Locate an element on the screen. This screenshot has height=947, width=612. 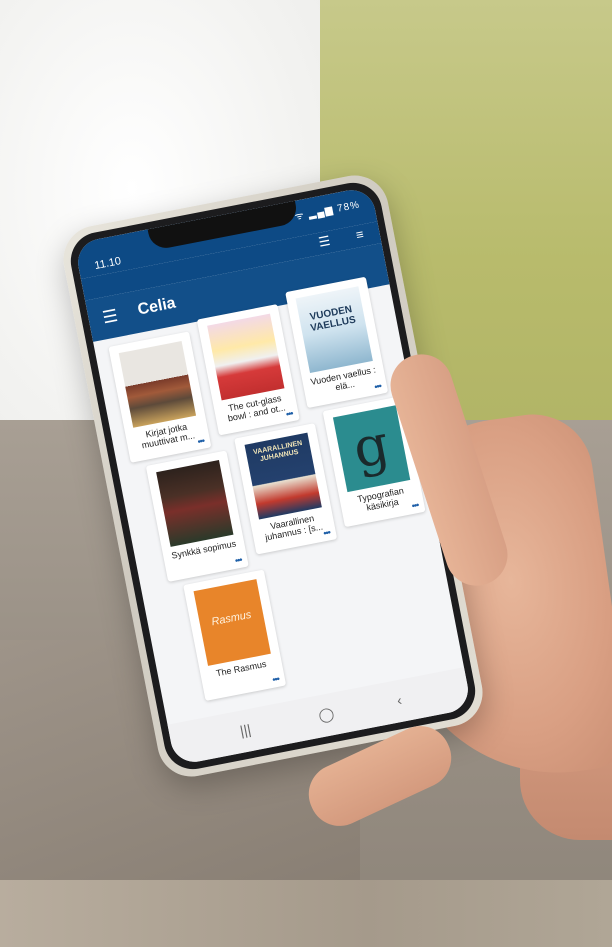
book-card: Synkkä sopimus ••• is located at coordinates (197, 516).